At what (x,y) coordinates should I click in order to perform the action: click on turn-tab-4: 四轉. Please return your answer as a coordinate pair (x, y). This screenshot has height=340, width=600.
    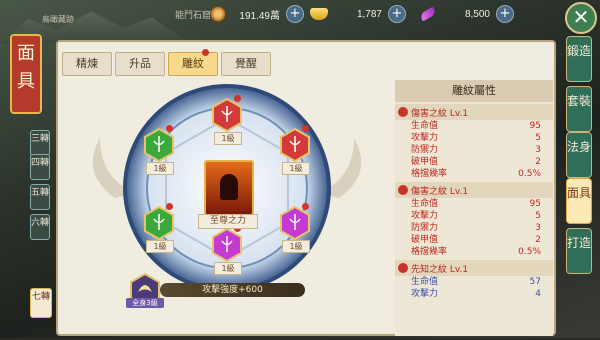
    Looking at the image, I should click on (40, 167).